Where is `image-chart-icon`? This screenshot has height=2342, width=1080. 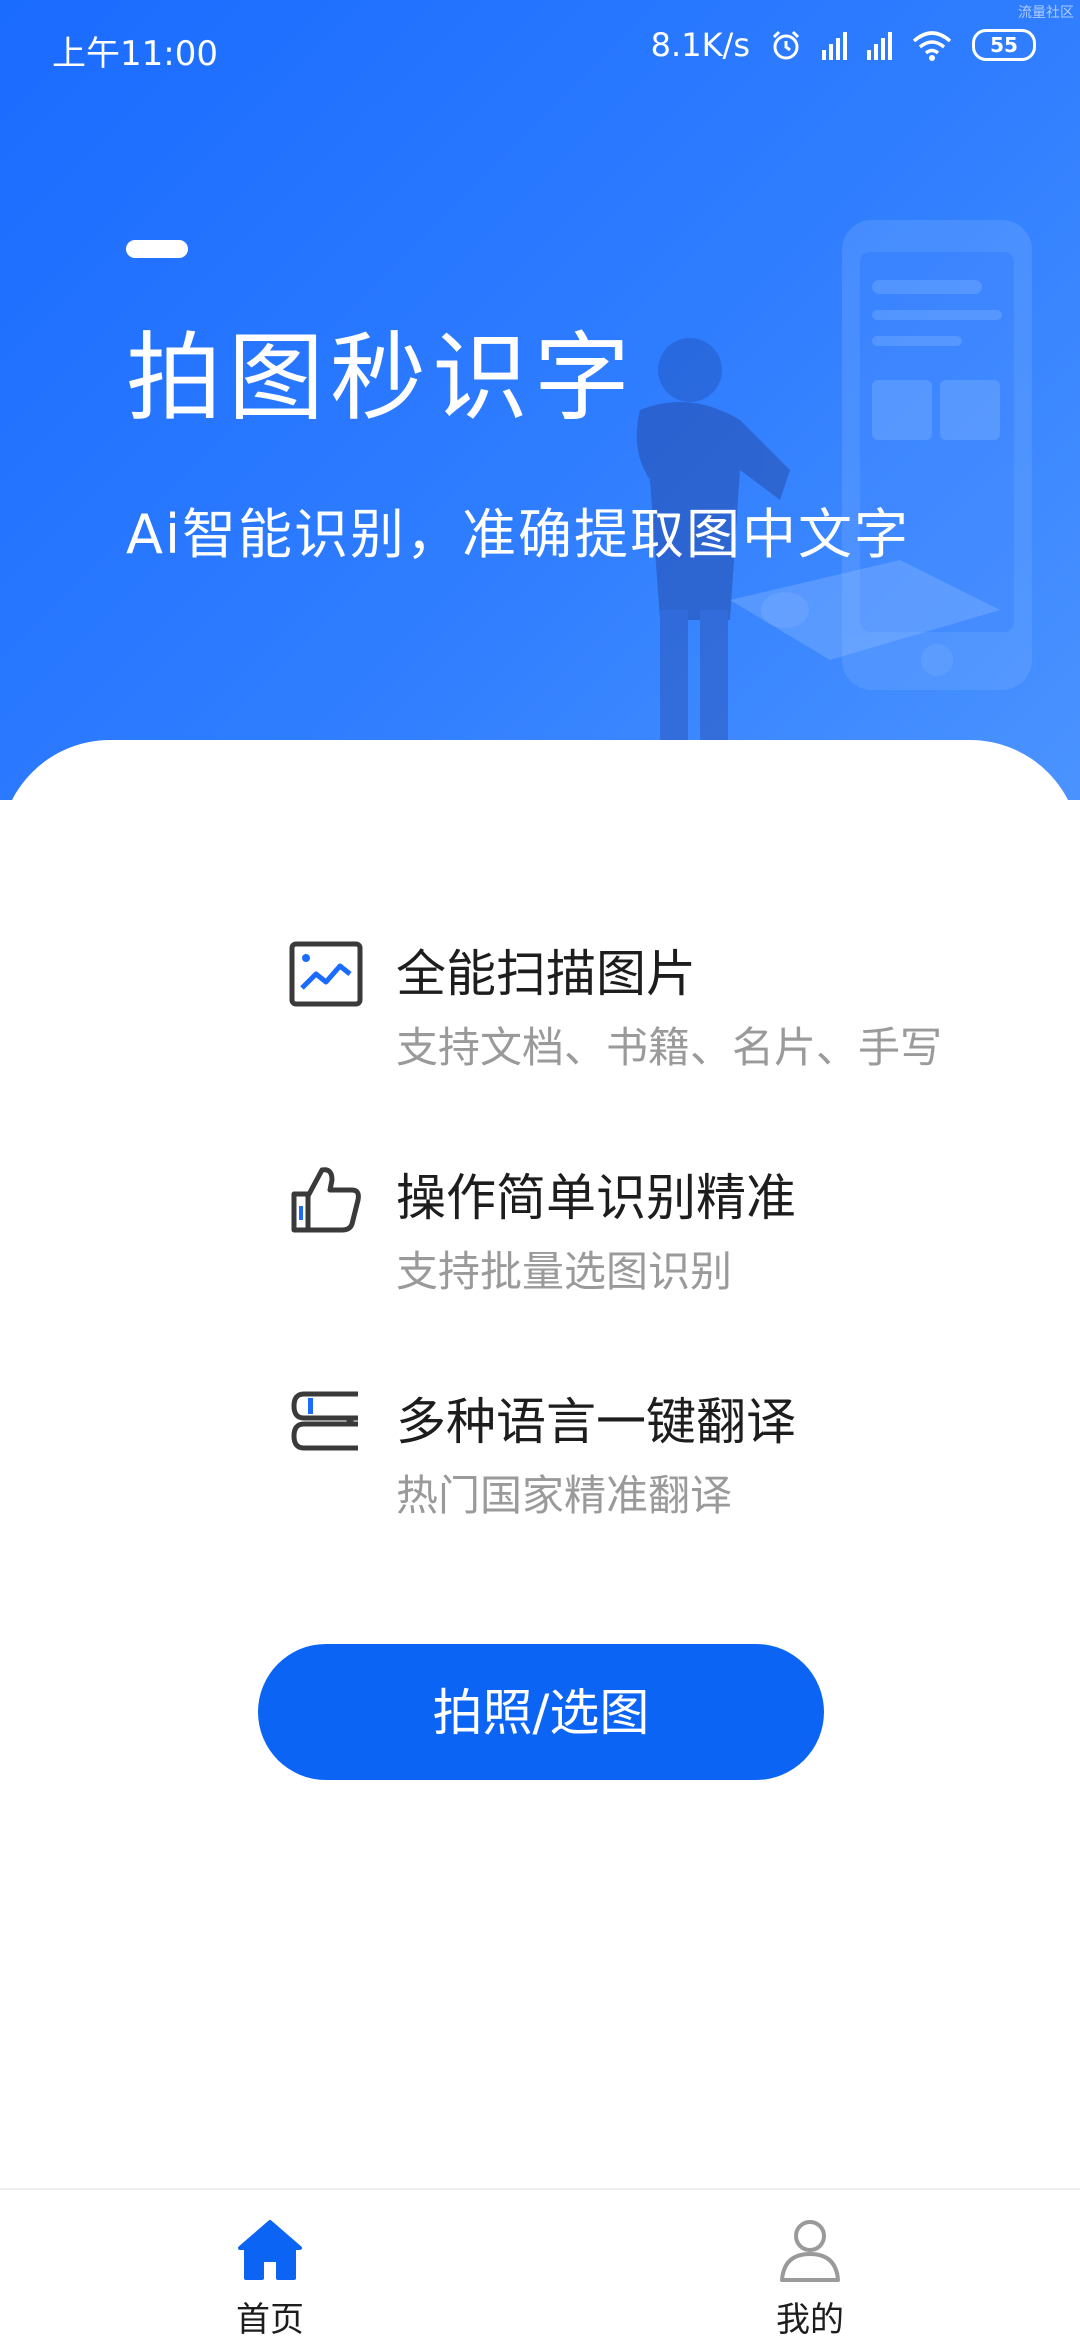
image-chart-icon is located at coordinates (326, 974).